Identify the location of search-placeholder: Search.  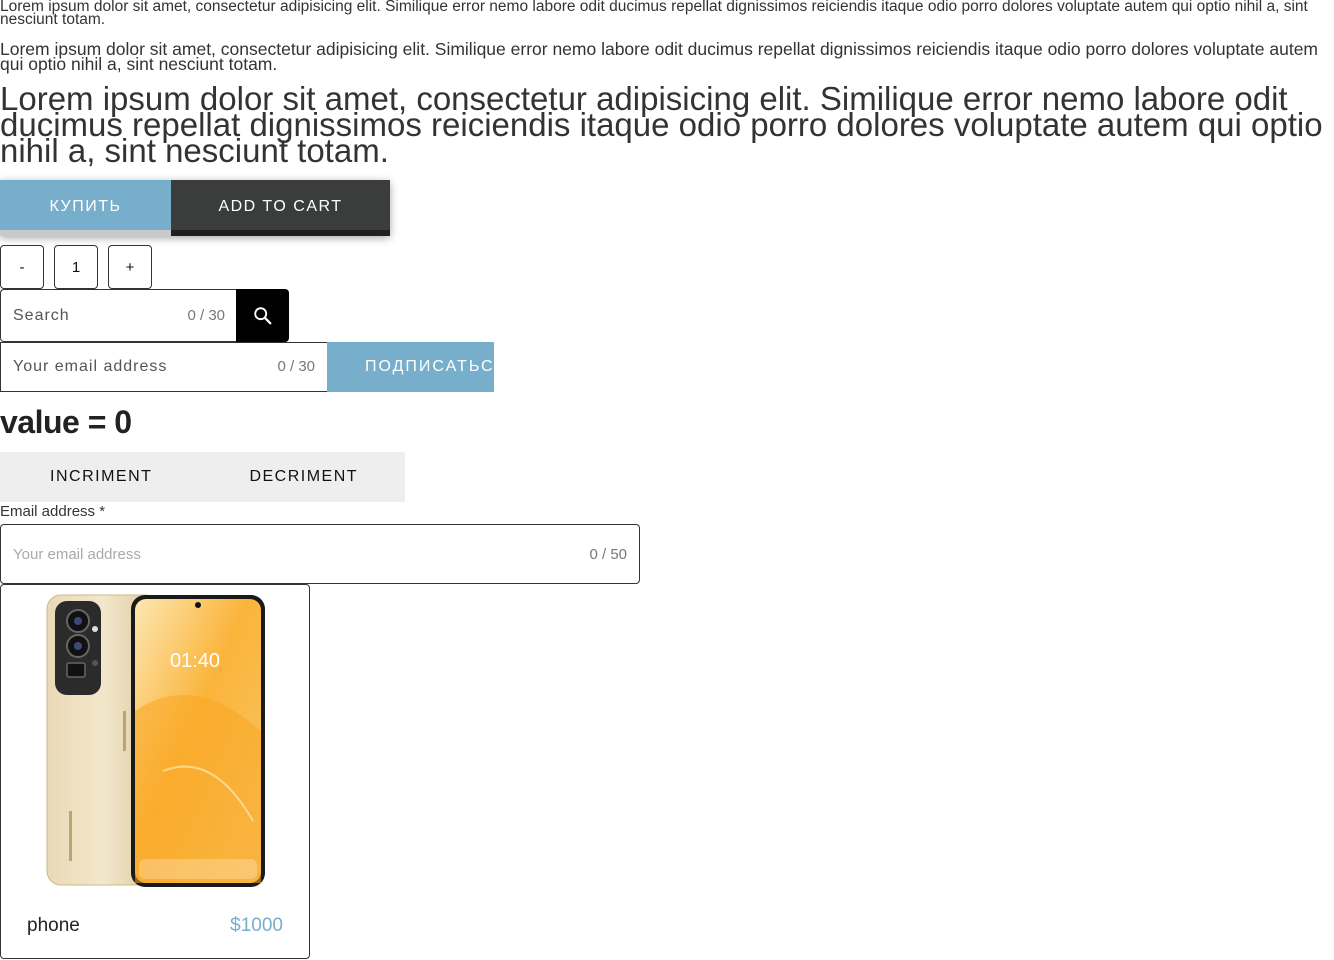
(41, 315).